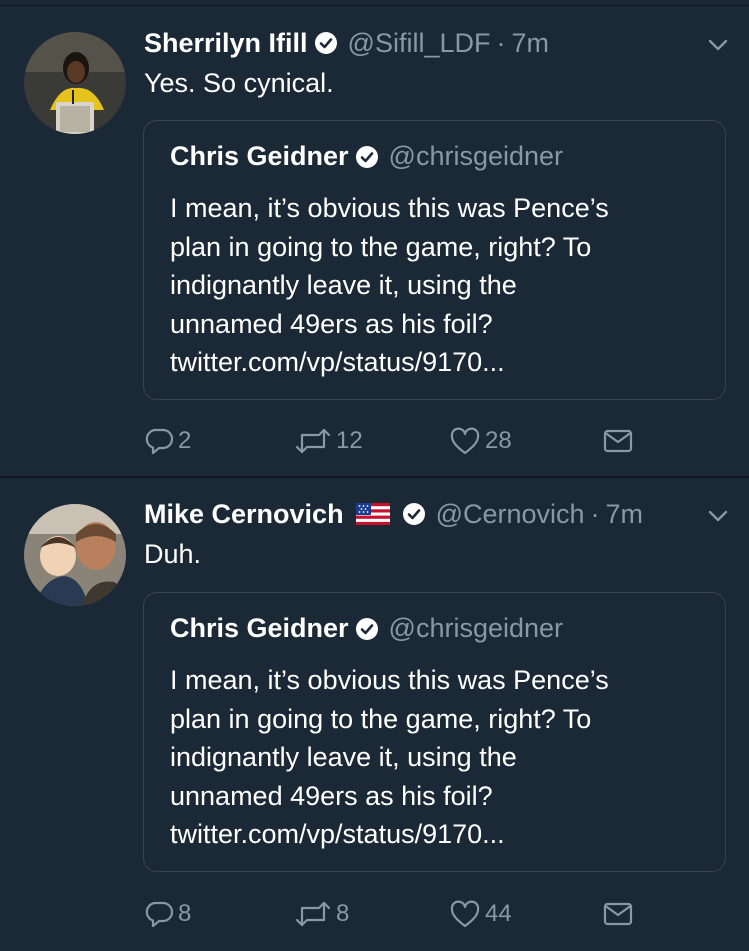  I want to click on tweet-header: Mike Cernovich @Cernovich · 7m, so click(393, 514).